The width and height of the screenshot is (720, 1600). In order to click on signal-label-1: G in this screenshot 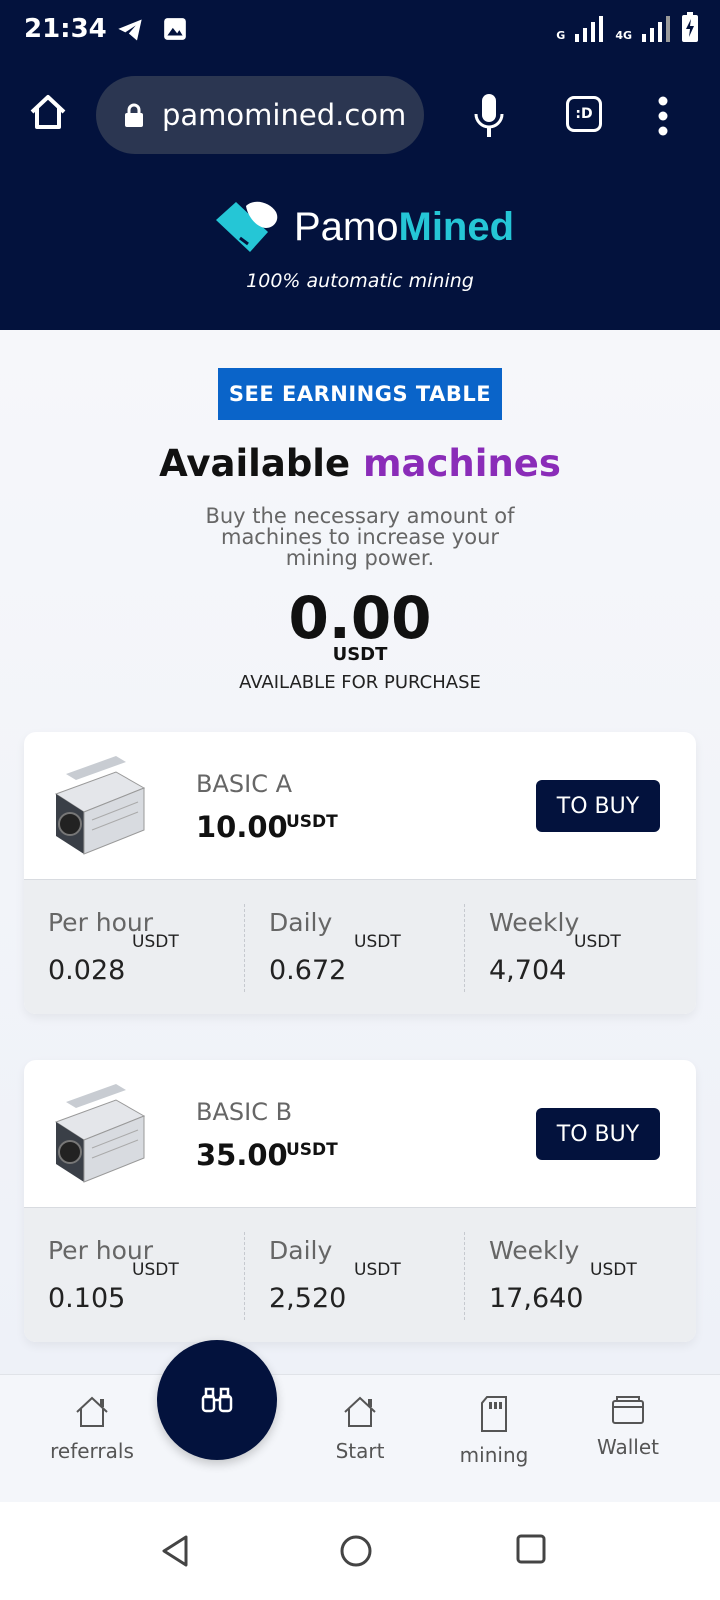, I will do `click(561, 35)`.